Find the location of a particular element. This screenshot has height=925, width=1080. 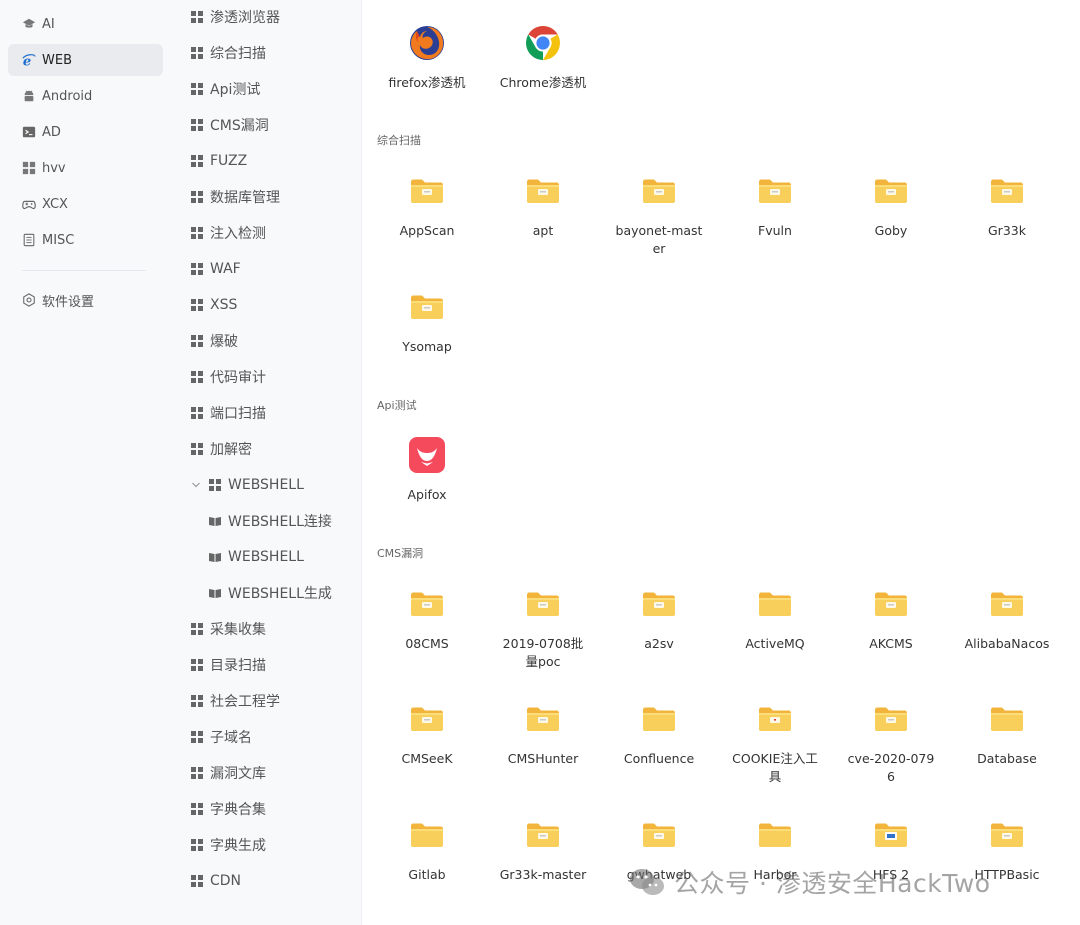

folder-blue-icon is located at coordinates (891, 835).